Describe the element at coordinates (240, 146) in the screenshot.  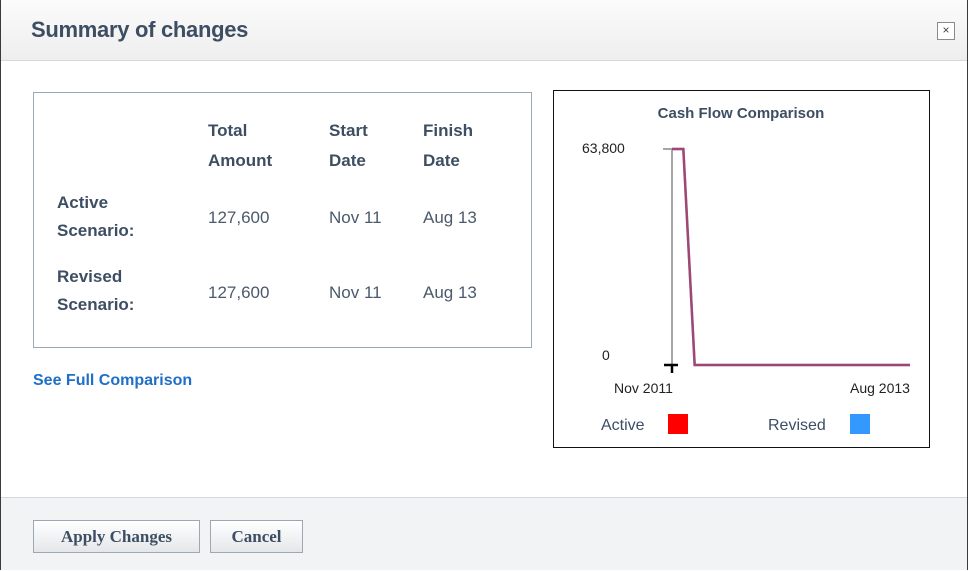
I see `column-header-total-amount: Total Amount` at that location.